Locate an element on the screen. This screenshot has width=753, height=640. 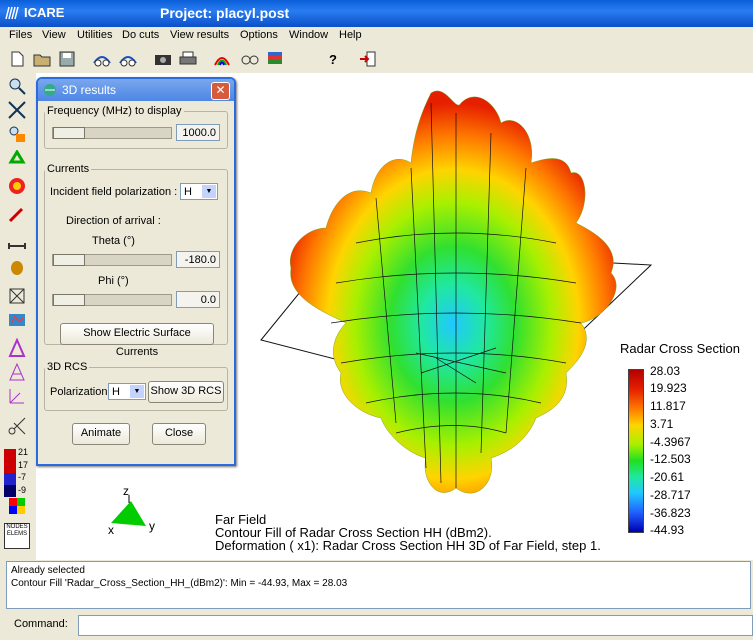
show-currents-button: Show Electric Surface Currents is located at coordinates (137, 340).